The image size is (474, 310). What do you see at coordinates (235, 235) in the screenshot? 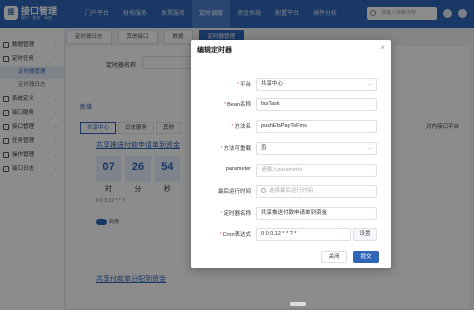
I see `field-label: *Cron表达式` at bounding box center [235, 235].